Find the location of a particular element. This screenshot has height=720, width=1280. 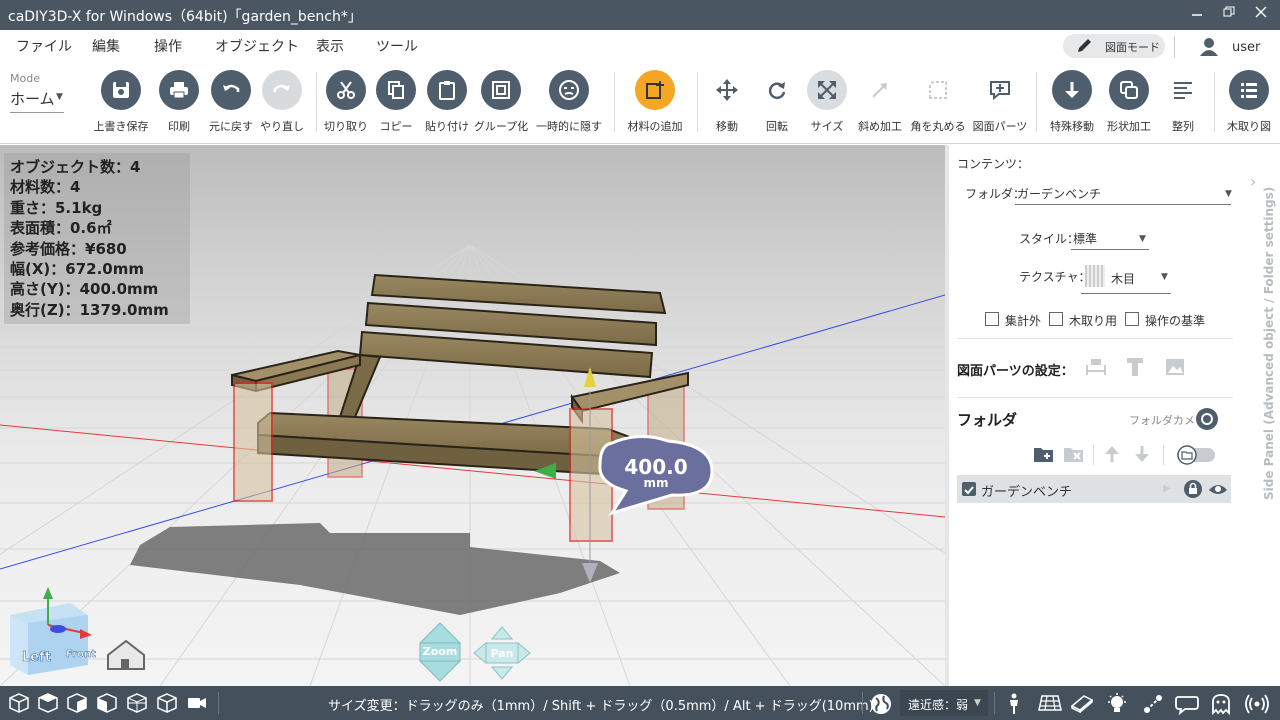

restore-button is located at coordinates (1229, 15).